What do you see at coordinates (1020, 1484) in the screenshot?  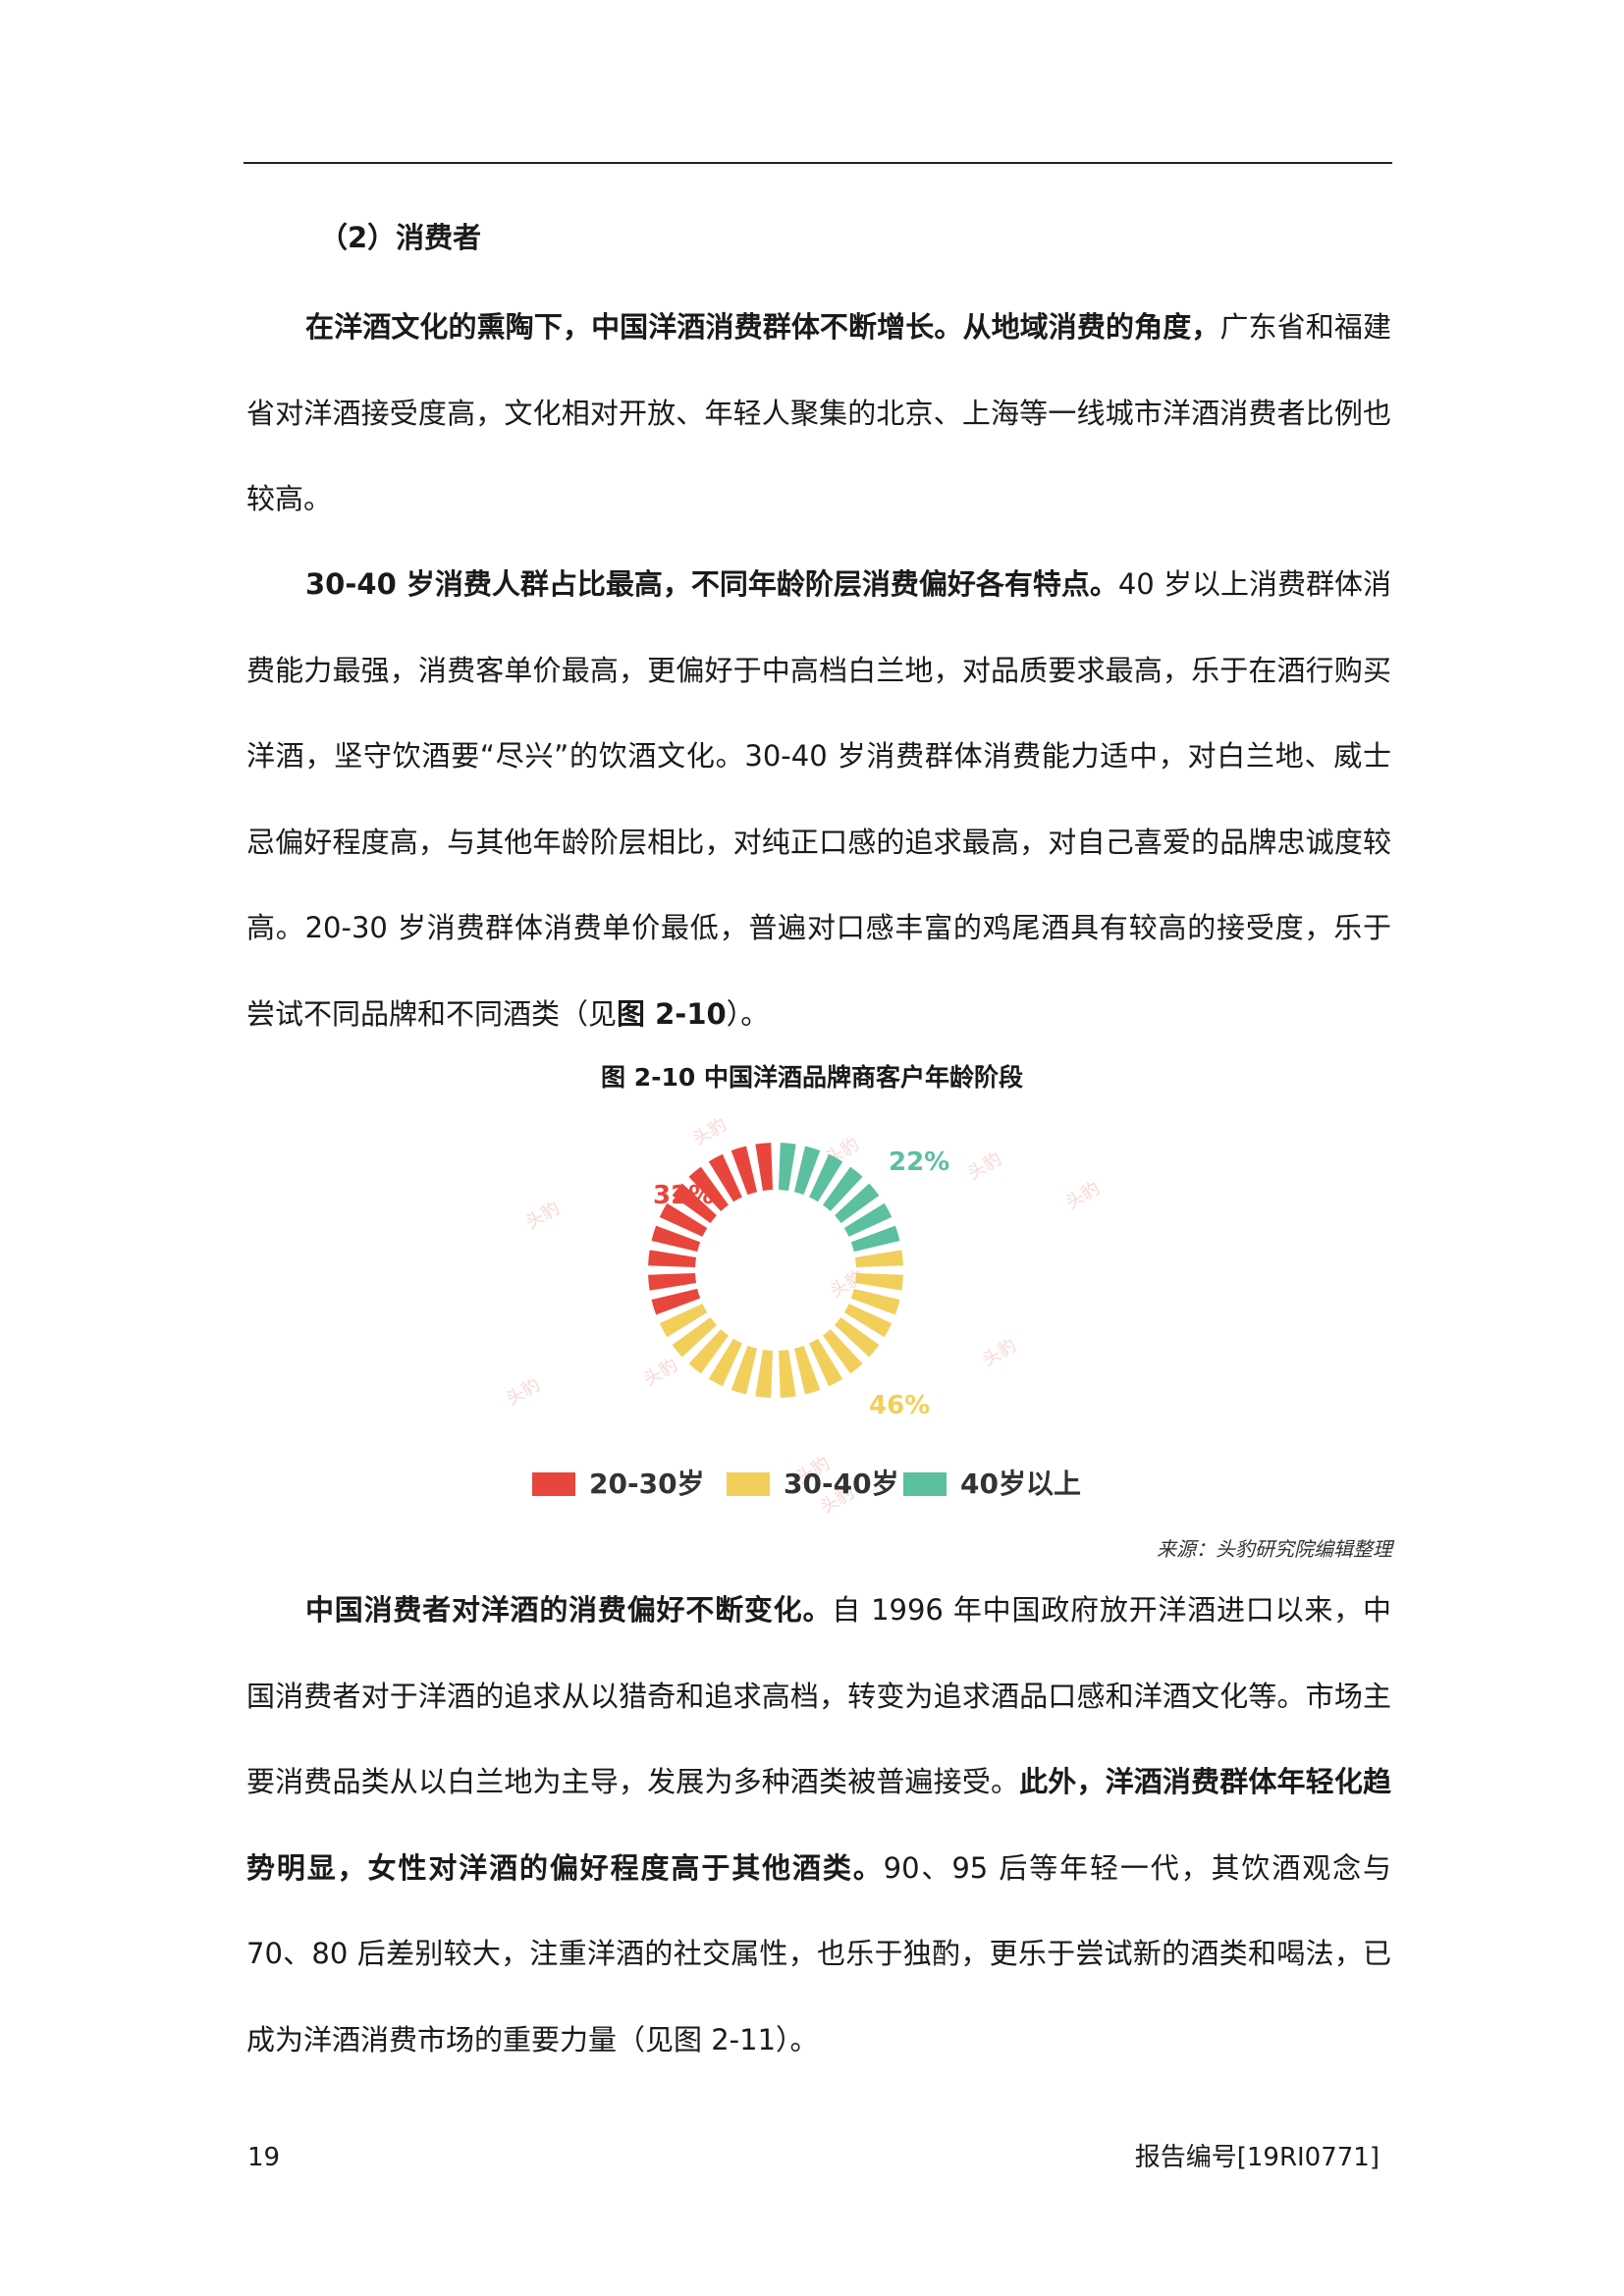 I see `legend-label-40岁以上: 40岁以上` at bounding box center [1020, 1484].